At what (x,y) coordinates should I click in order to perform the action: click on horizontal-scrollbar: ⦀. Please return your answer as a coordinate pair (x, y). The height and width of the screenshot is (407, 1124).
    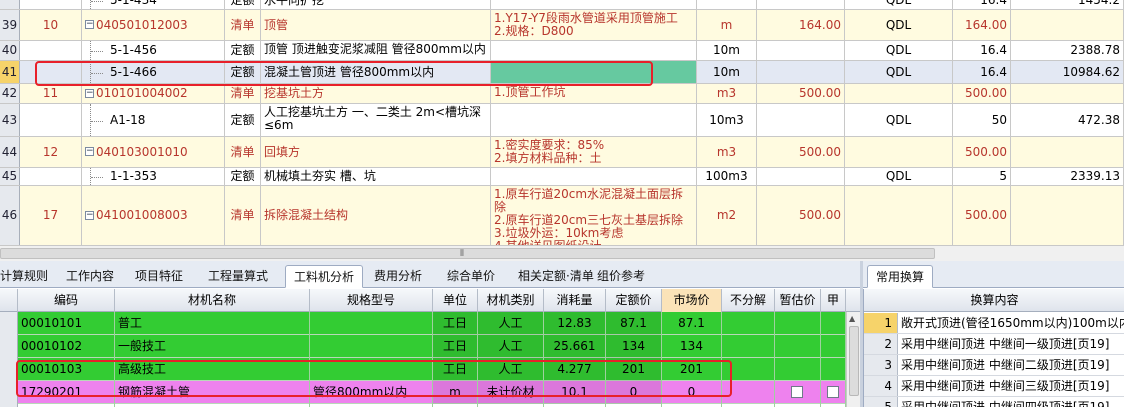
    Looking at the image, I should click on (562, 253).